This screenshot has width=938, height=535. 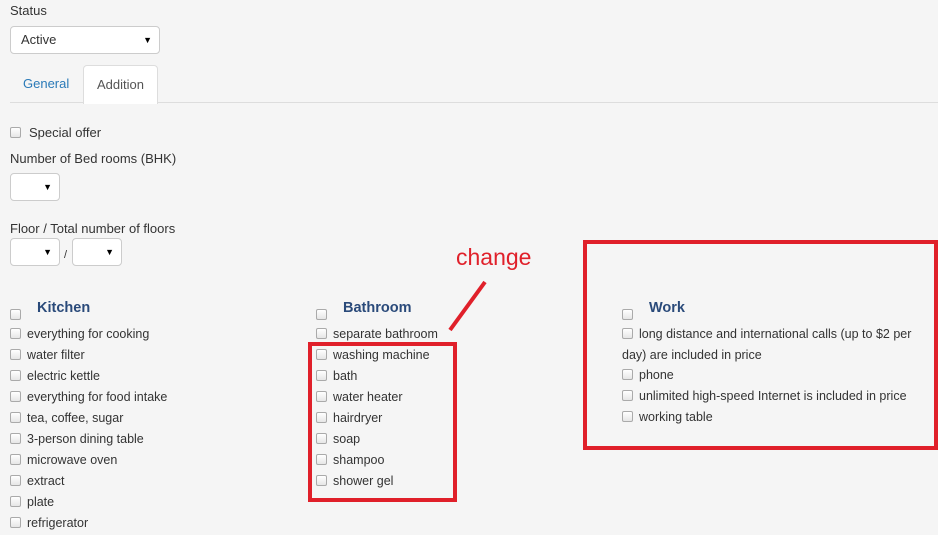 I want to click on bedrooms-select: ▼, so click(x=35, y=187).